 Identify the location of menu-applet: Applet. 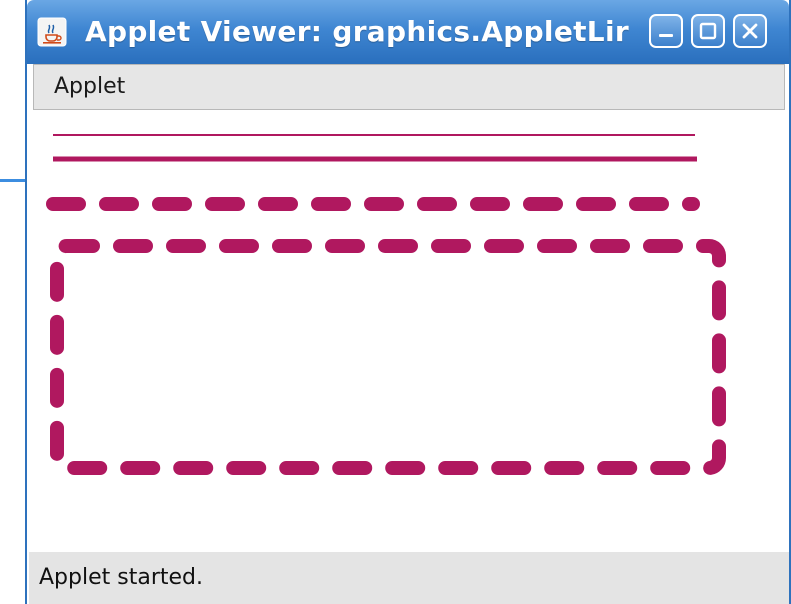
(89, 87).